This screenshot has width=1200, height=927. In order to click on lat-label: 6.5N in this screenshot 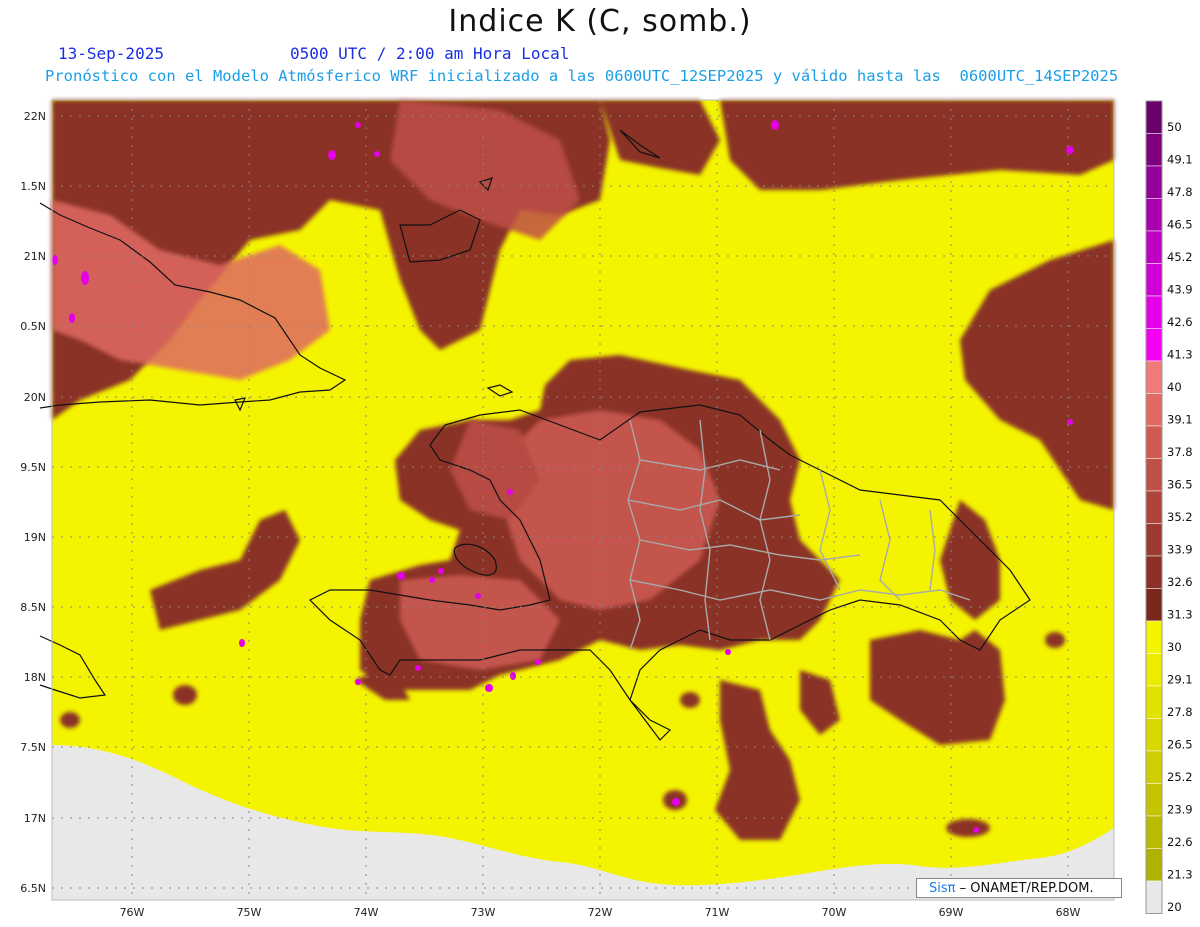, I will do `click(33, 888)`.